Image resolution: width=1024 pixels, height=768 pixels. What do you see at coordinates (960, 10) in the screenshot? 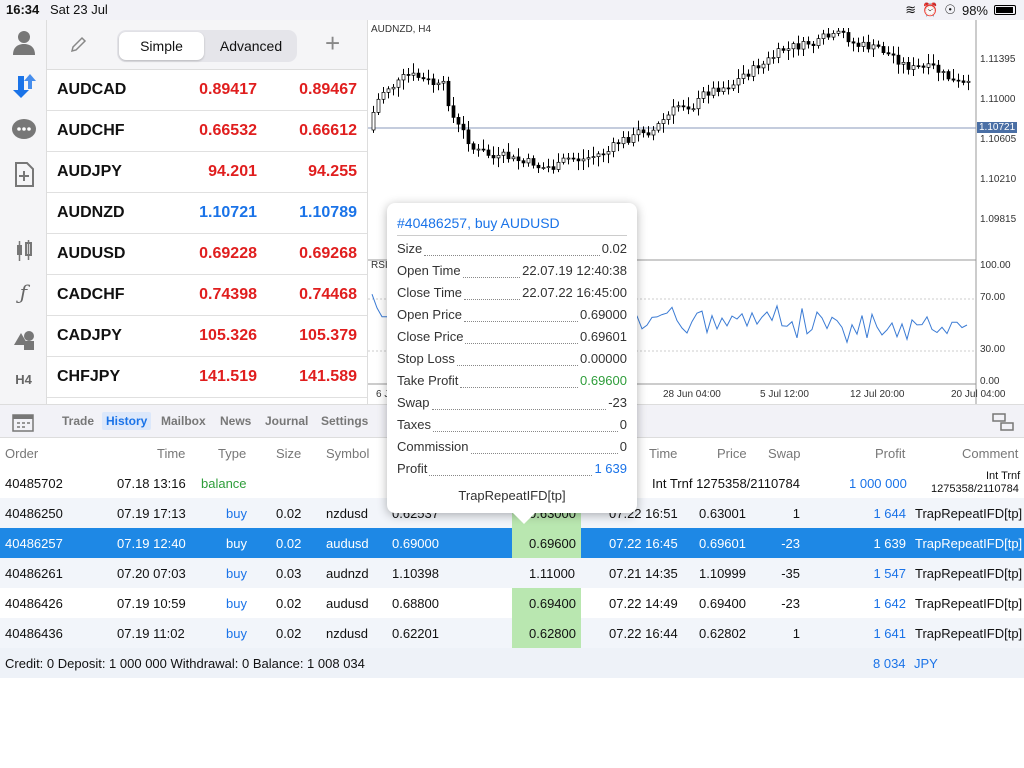
I see `status-indicators: ≋ ⏰ ☉ 98%` at bounding box center [960, 10].